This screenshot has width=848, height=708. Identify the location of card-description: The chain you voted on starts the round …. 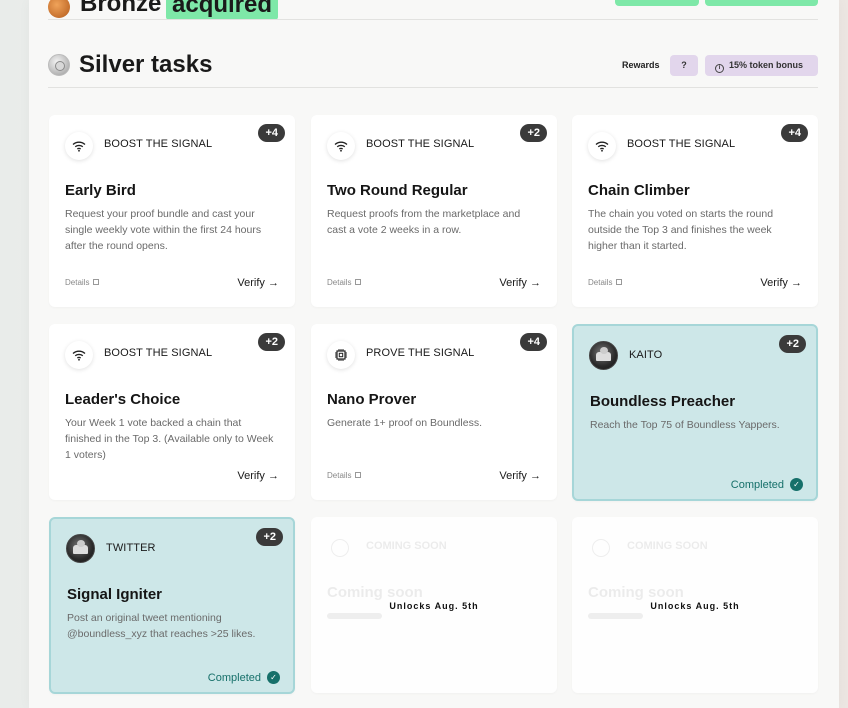
(681, 230).